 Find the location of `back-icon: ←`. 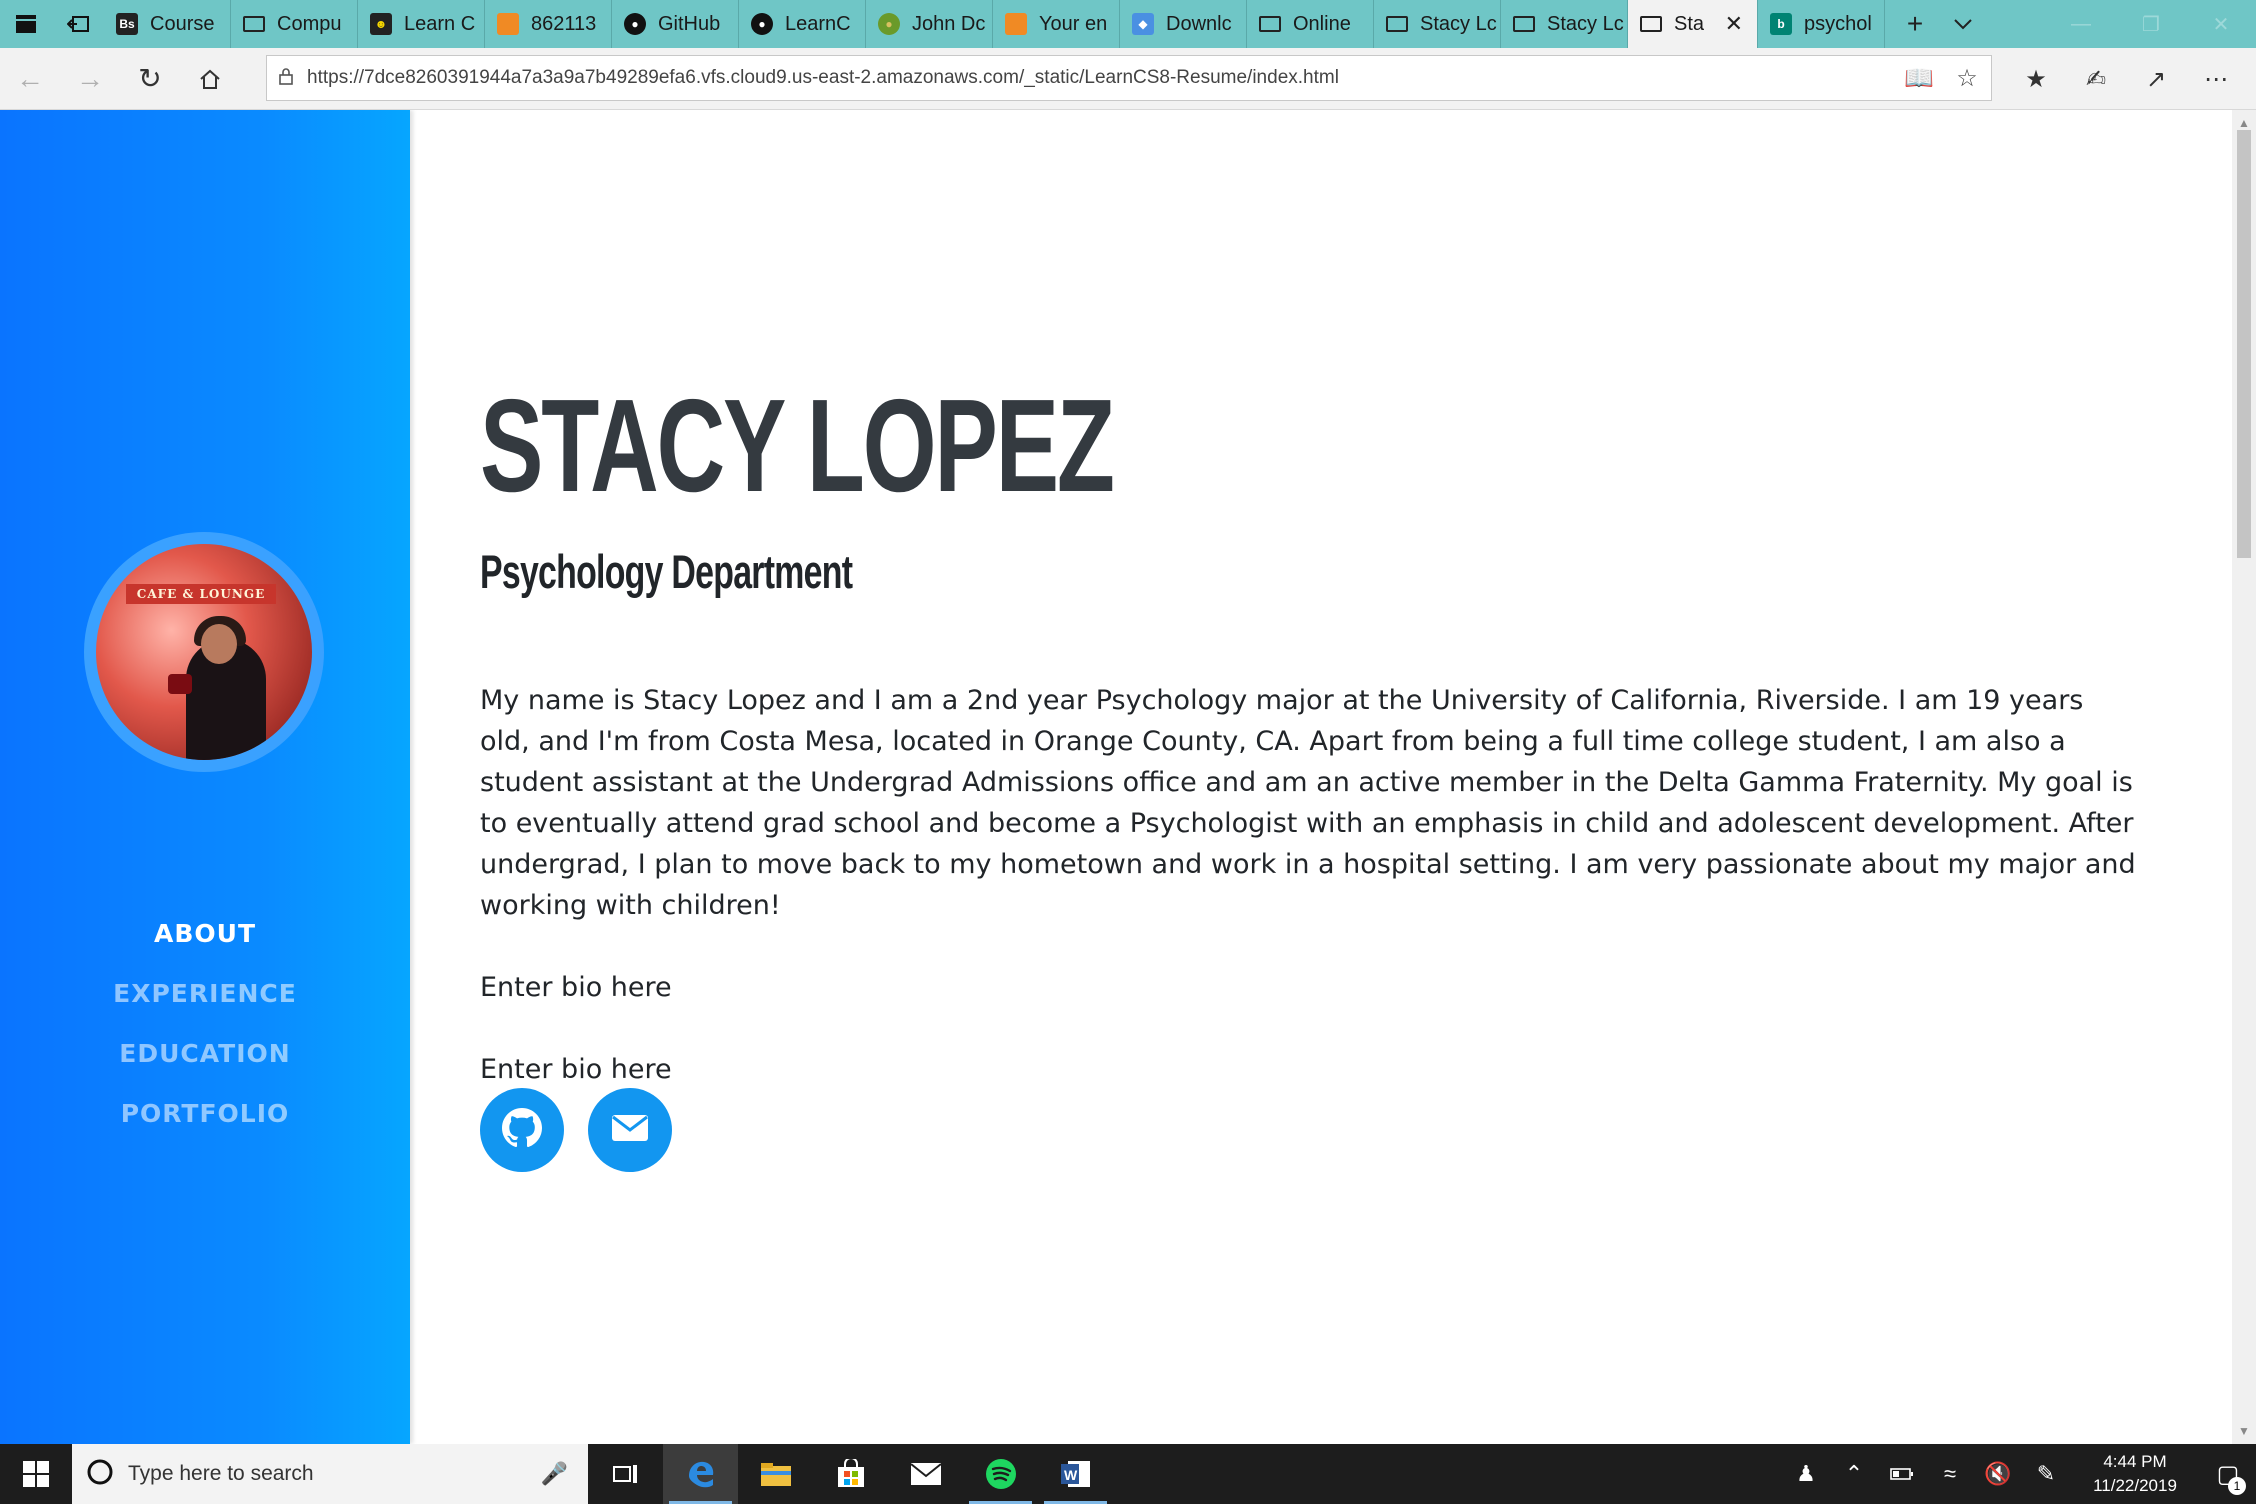

back-icon: ← is located at coordinates (30, 79).